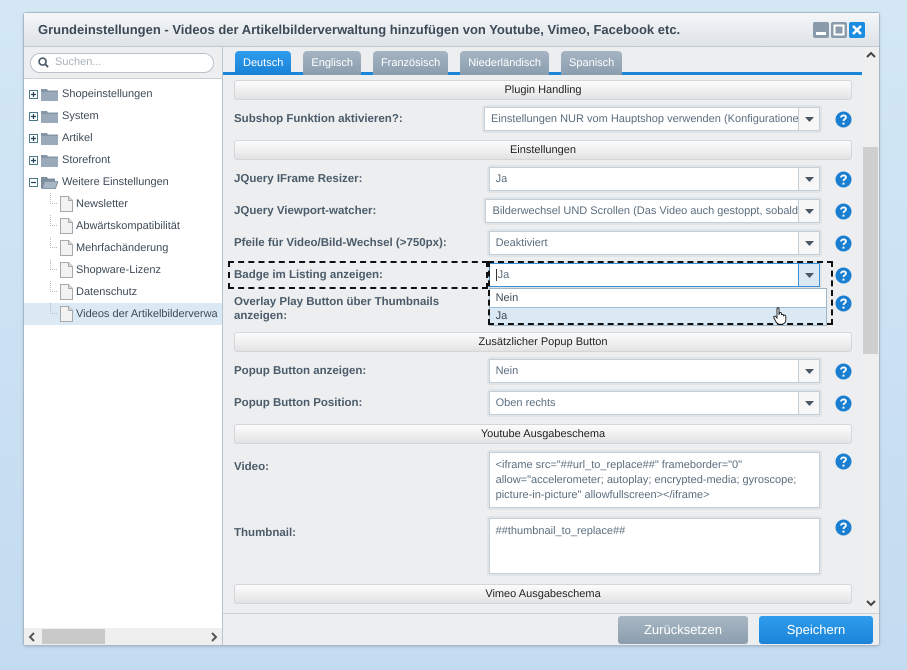  Describe the element at coordinates (123, 314) in the screenshot. I see `tree-item: Videos der Artikelbilderverwa` at that location.